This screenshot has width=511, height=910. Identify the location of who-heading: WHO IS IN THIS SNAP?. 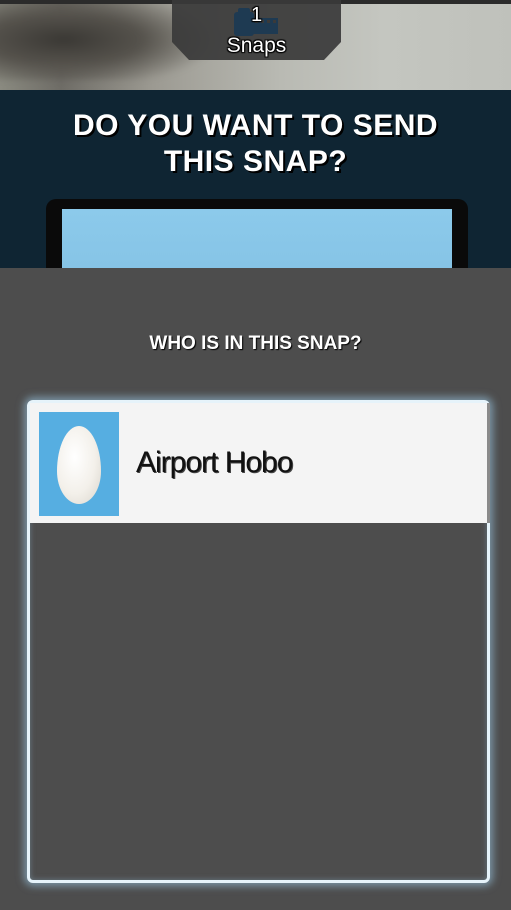
(255, 343).